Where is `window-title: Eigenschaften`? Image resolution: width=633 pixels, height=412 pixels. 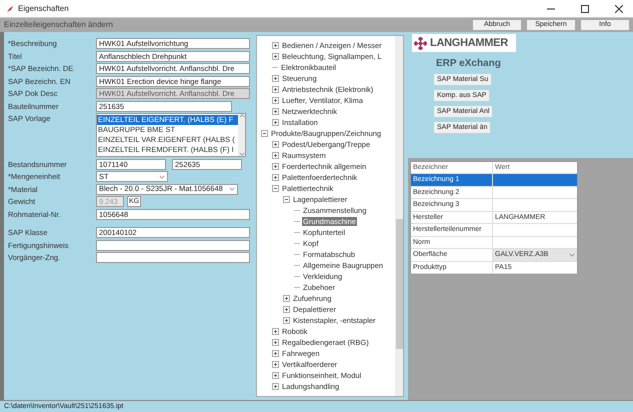 window-title: Eigenschaften is located at coordinates (43, 8).